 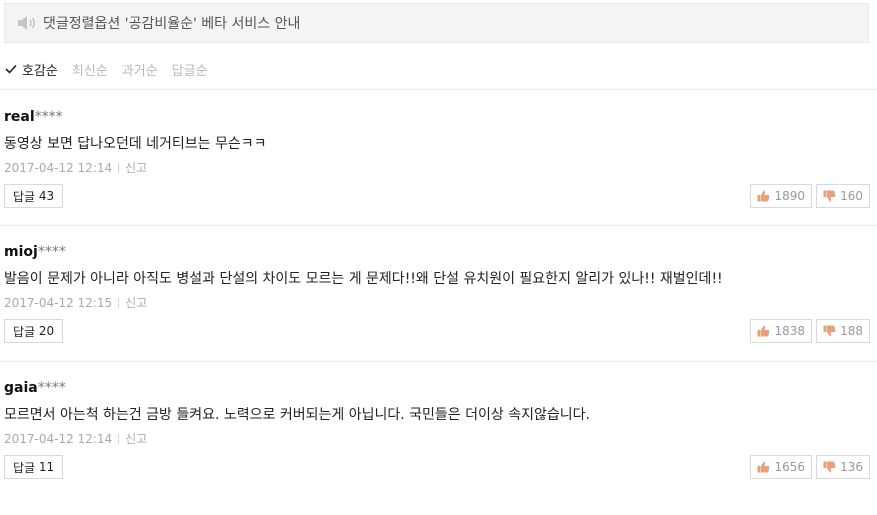 I want to click on like-count: 1656, so click(x=789, y=467).